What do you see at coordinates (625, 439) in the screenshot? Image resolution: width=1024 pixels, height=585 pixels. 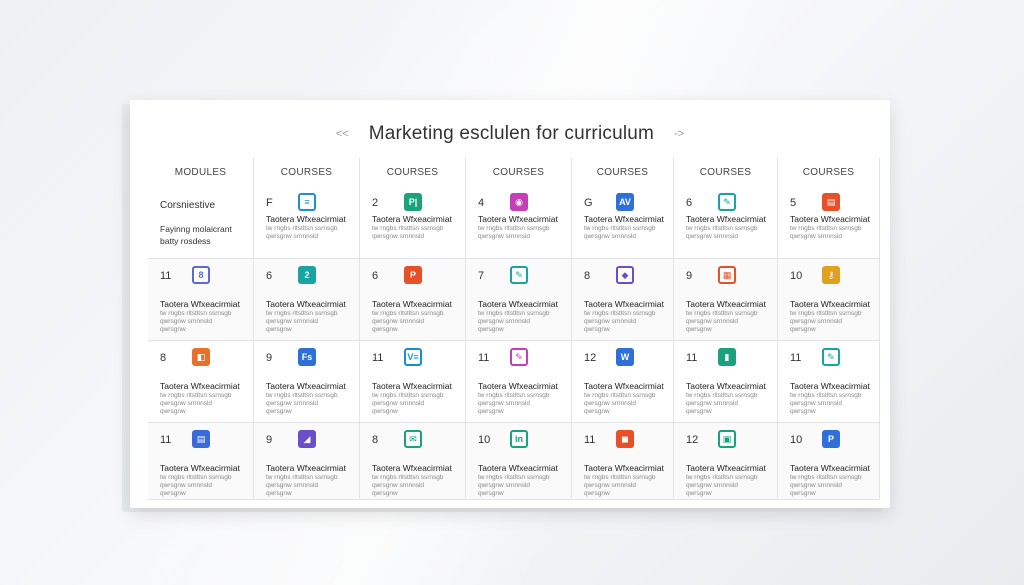 I see `office-icon: ◼` at bounding box center [625, 439].